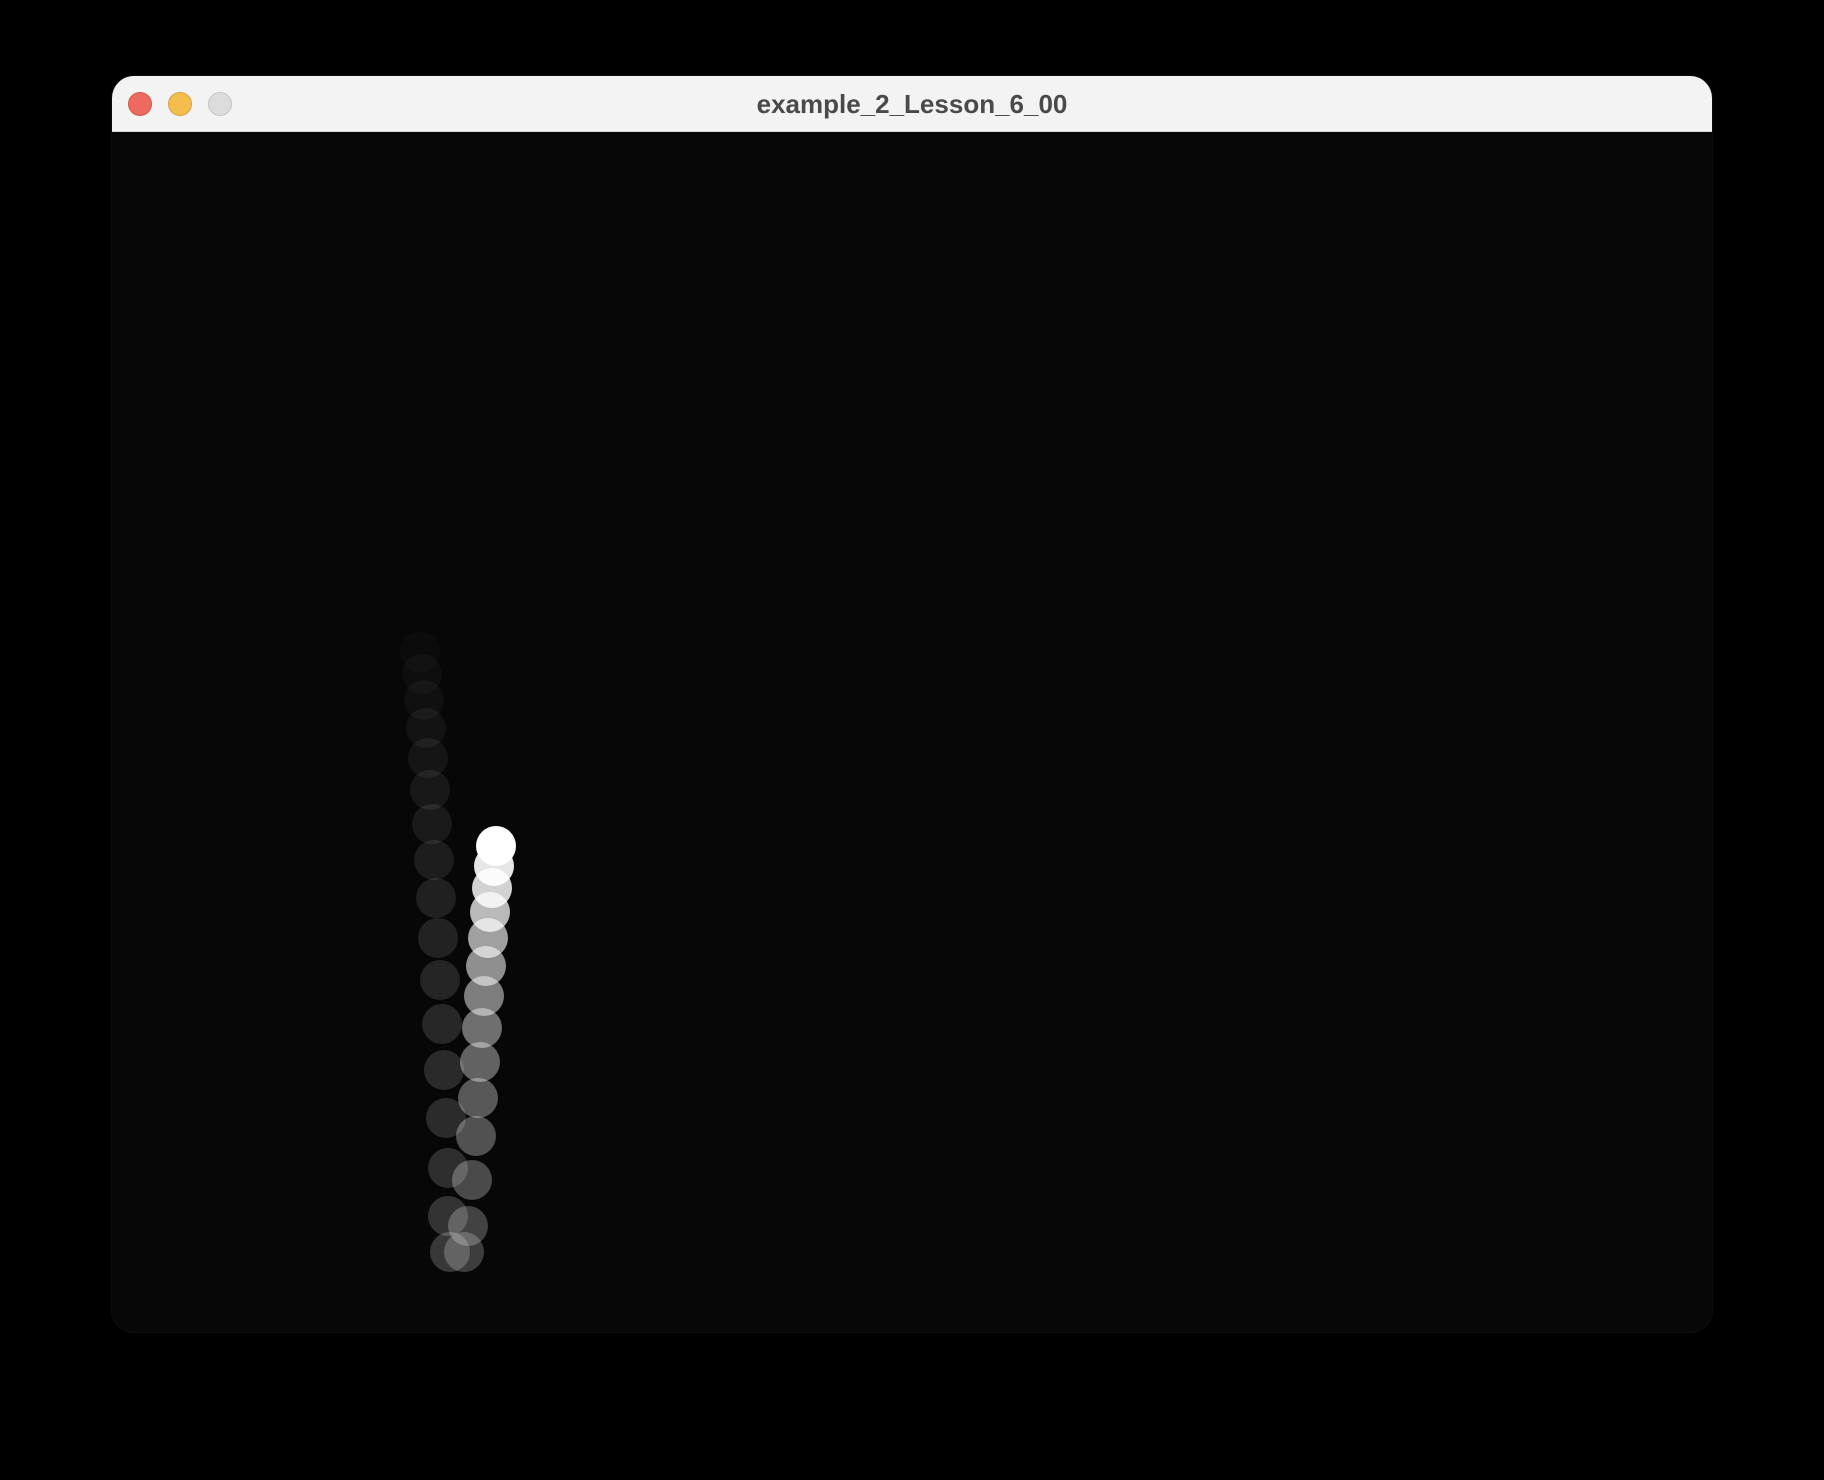  I want to click on trail-drawing, so click(460, 976).